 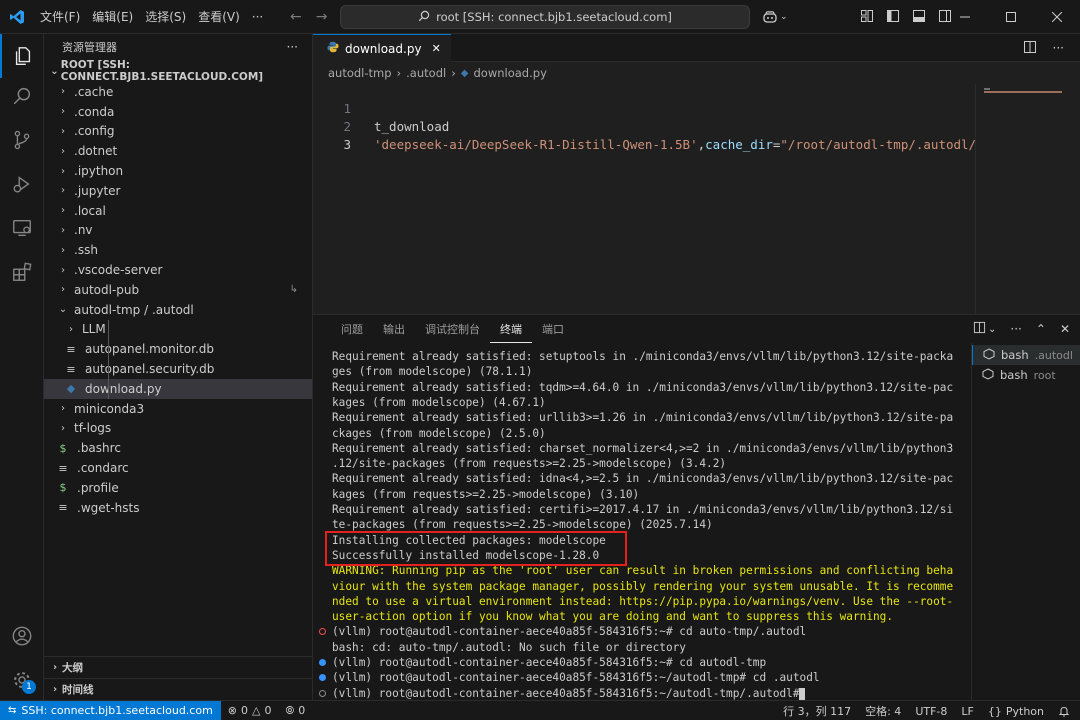 I want to click on tree-item: › .nv, so click(x=178, y=231).